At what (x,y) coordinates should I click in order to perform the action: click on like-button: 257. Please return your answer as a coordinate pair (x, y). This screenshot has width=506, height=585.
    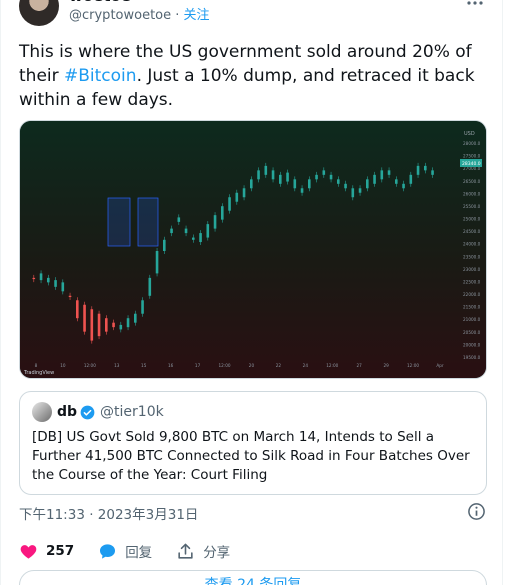
    Looking at the image, I should click on (46, 551).